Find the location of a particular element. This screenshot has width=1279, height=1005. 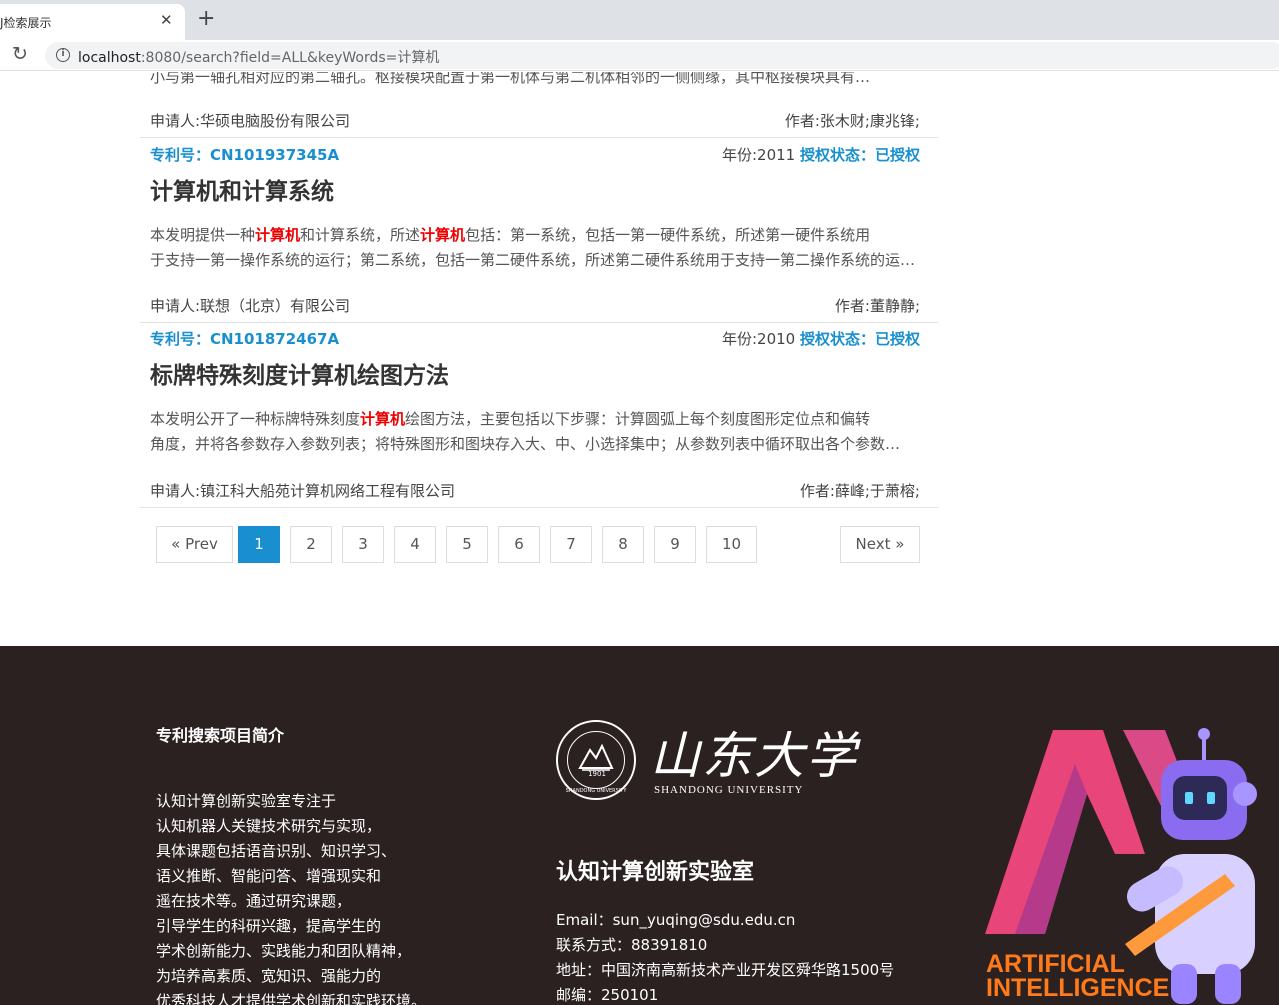

result-meta-row: 申请人:华硕电脑股份有限公司 作者:张木财;康兆锋; is located at coordinates (535, 120).